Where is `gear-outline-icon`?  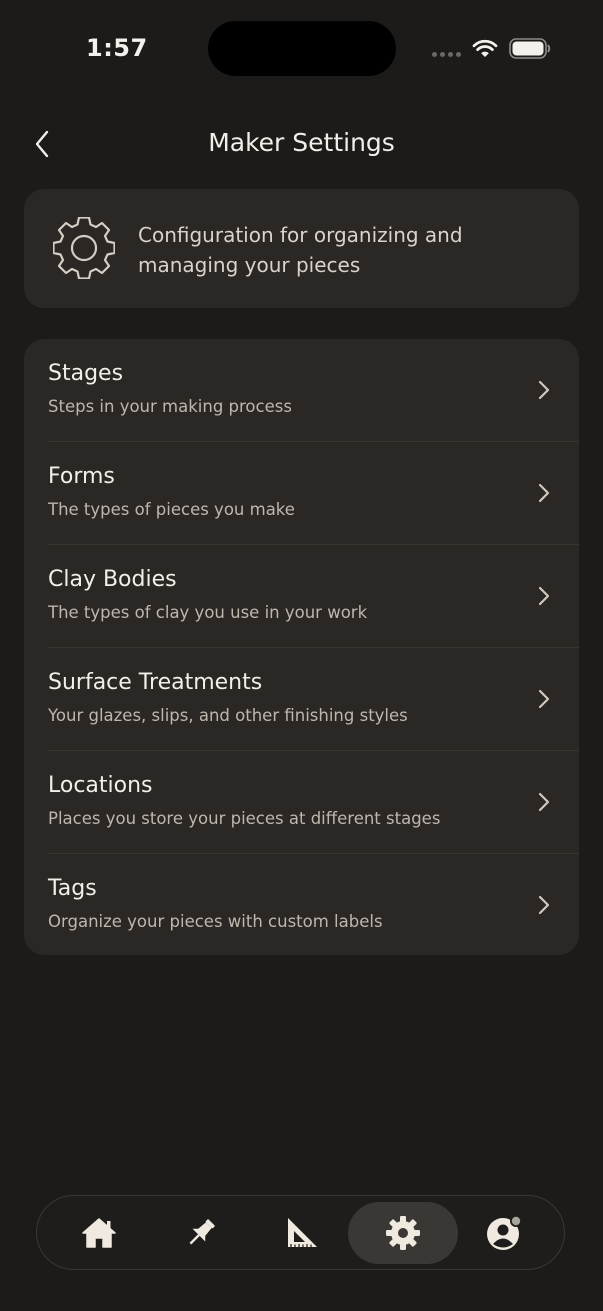
gear-outline-icon is located at coordinates (84, 248).